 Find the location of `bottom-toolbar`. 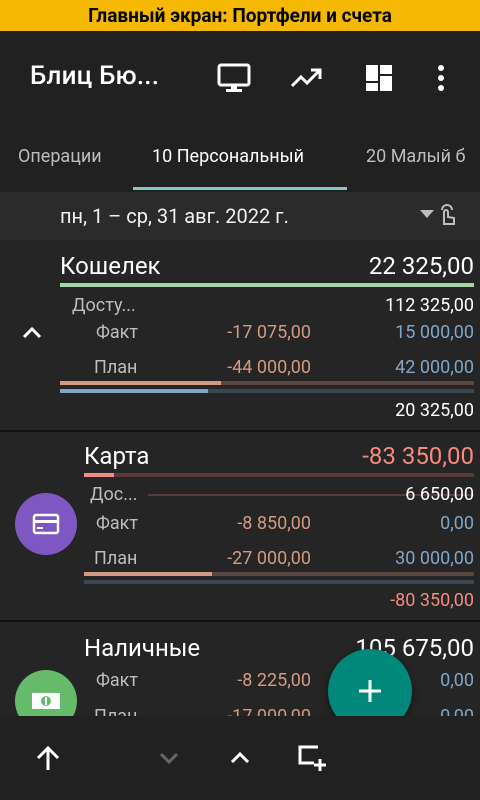

bottom-toolbar is located at coordinates (240, 758).